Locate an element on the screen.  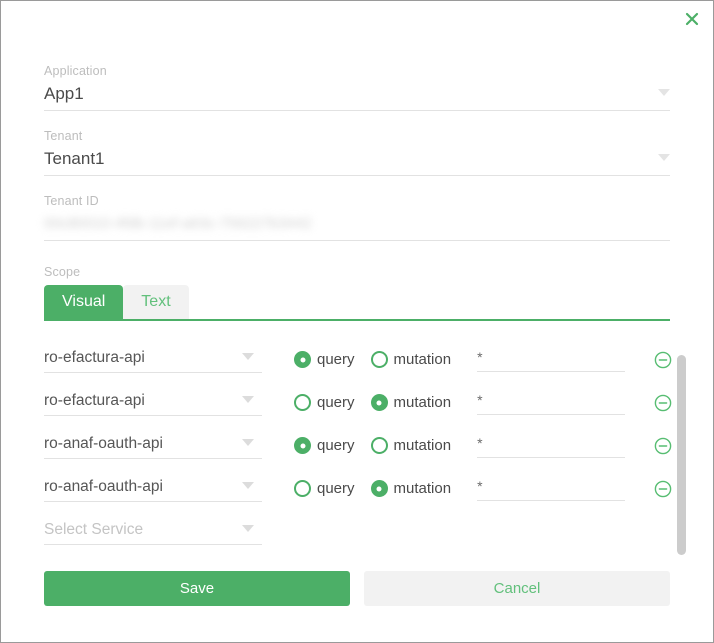
scrollbar-thumb is located at coordinates (681, 455).